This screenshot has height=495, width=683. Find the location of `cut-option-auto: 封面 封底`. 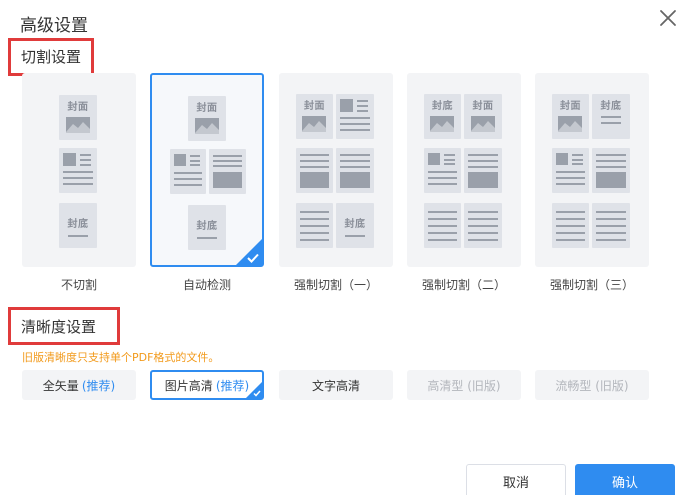

cut-option-auto: 封面 封底 is located at coordinates (207, 170).